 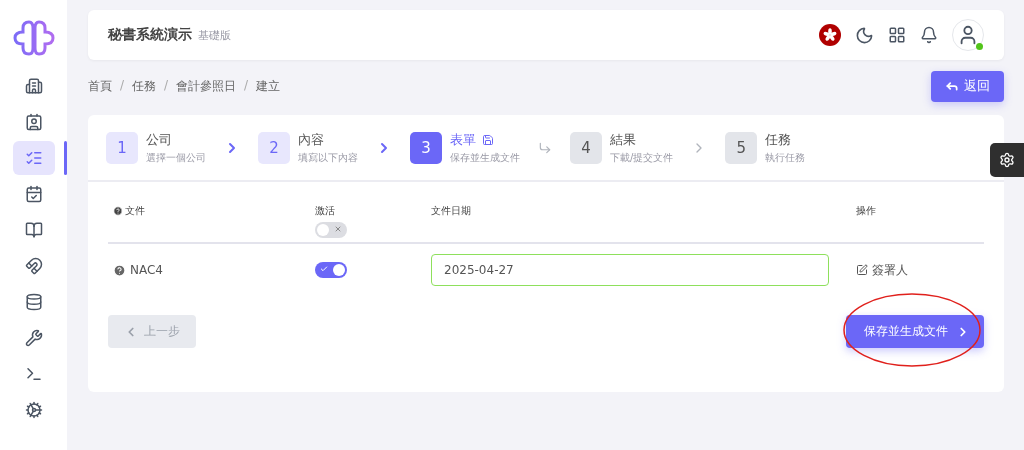 What do you see at coordinates (214, 270) in the screenshot?
I see `document-name: NAC4` at bounding box center [214, 270].